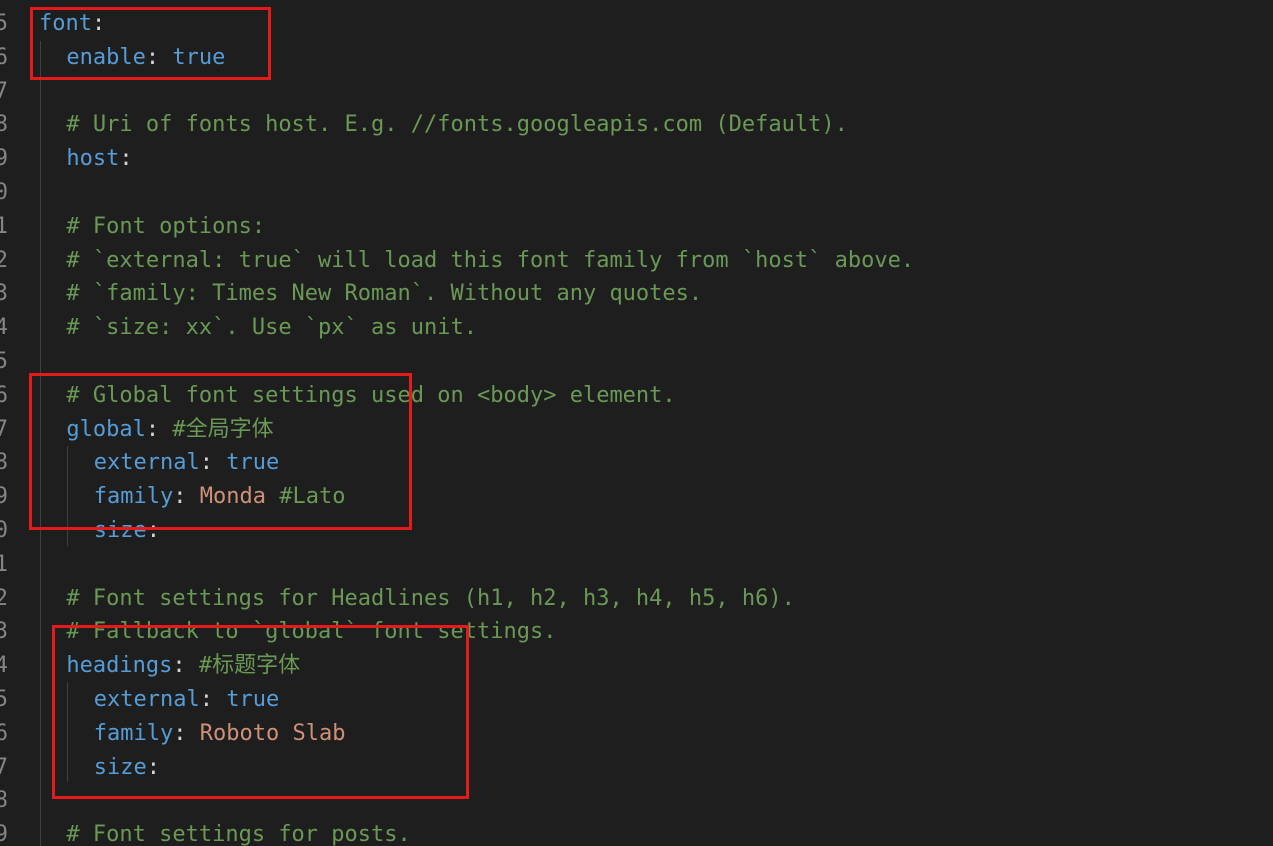 Image resolution: width=1273 pixels, height=846 pixels. Describe the element at coordinates (636, 193) in the screenshot. I see `code-line: 0` at that location.